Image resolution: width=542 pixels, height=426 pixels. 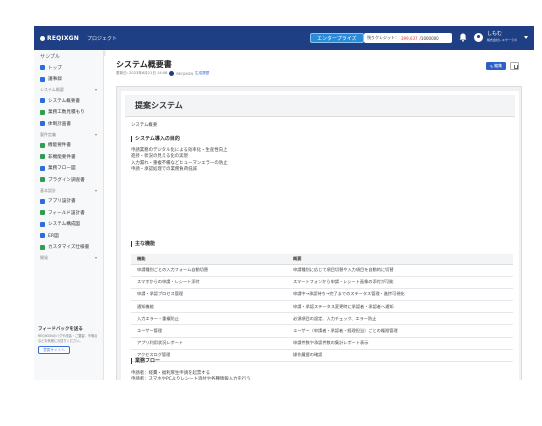 I want to click on feature-cell: ユーザー管理, so click(x=209, y=331).